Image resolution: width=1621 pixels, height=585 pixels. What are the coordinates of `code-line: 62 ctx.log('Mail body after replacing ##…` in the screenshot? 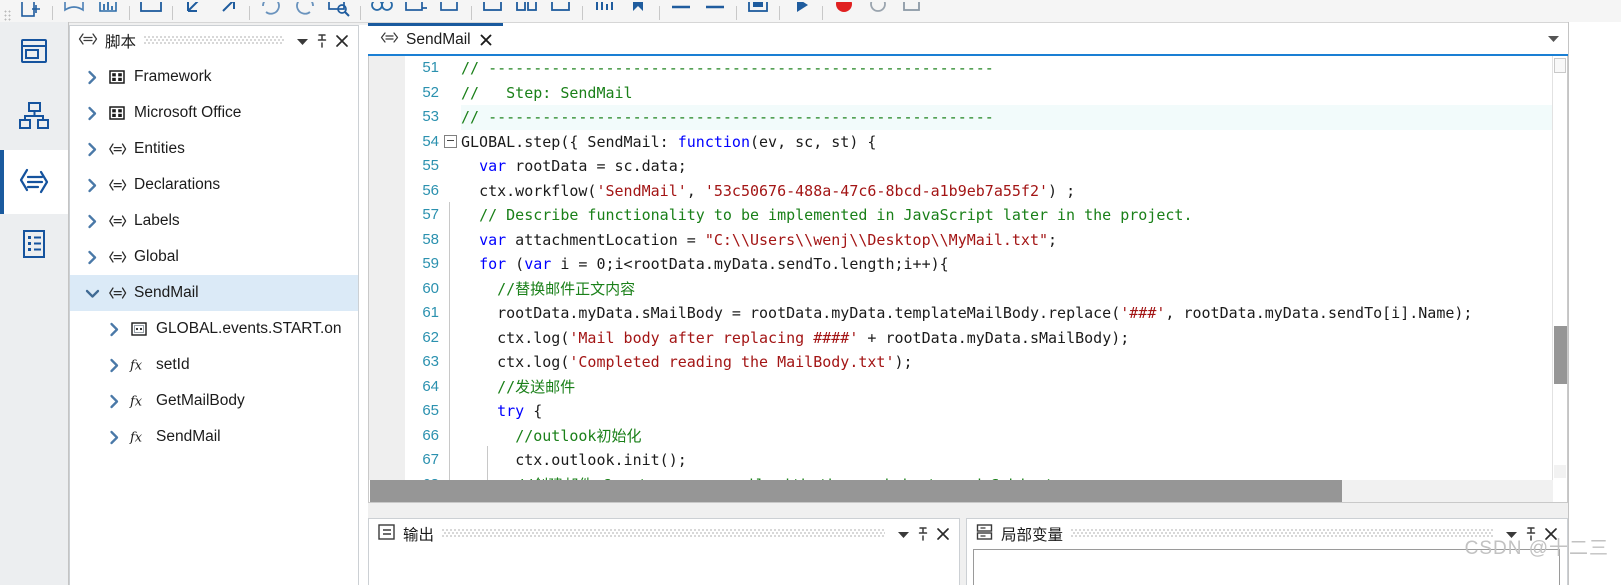 It's located at (961, 338).